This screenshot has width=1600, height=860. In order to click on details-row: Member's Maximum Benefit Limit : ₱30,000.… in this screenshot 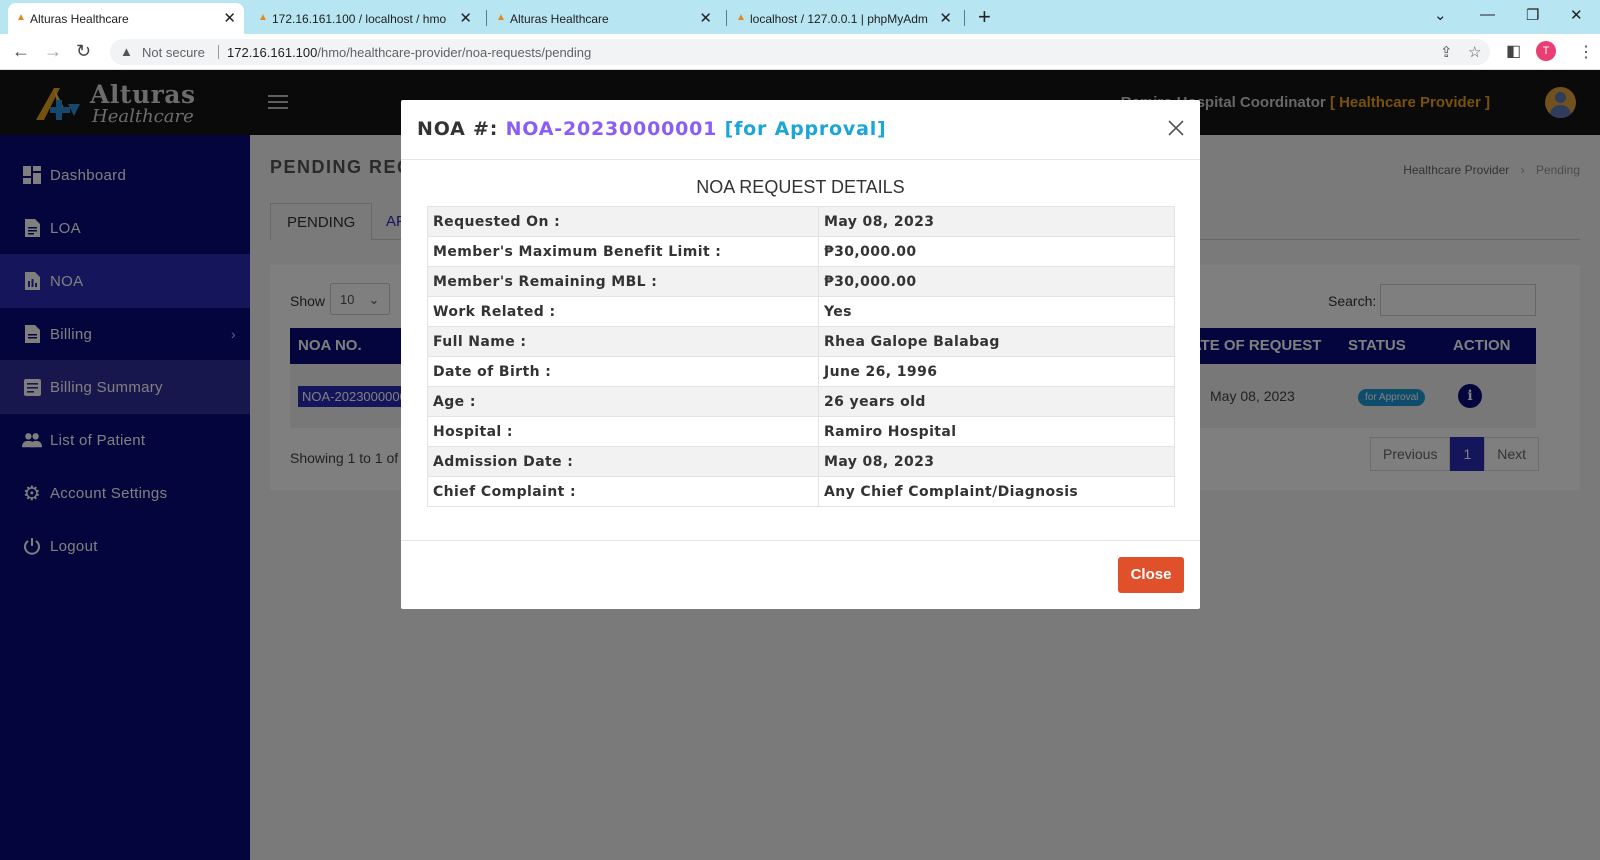, I will do `click(801, 251)`.